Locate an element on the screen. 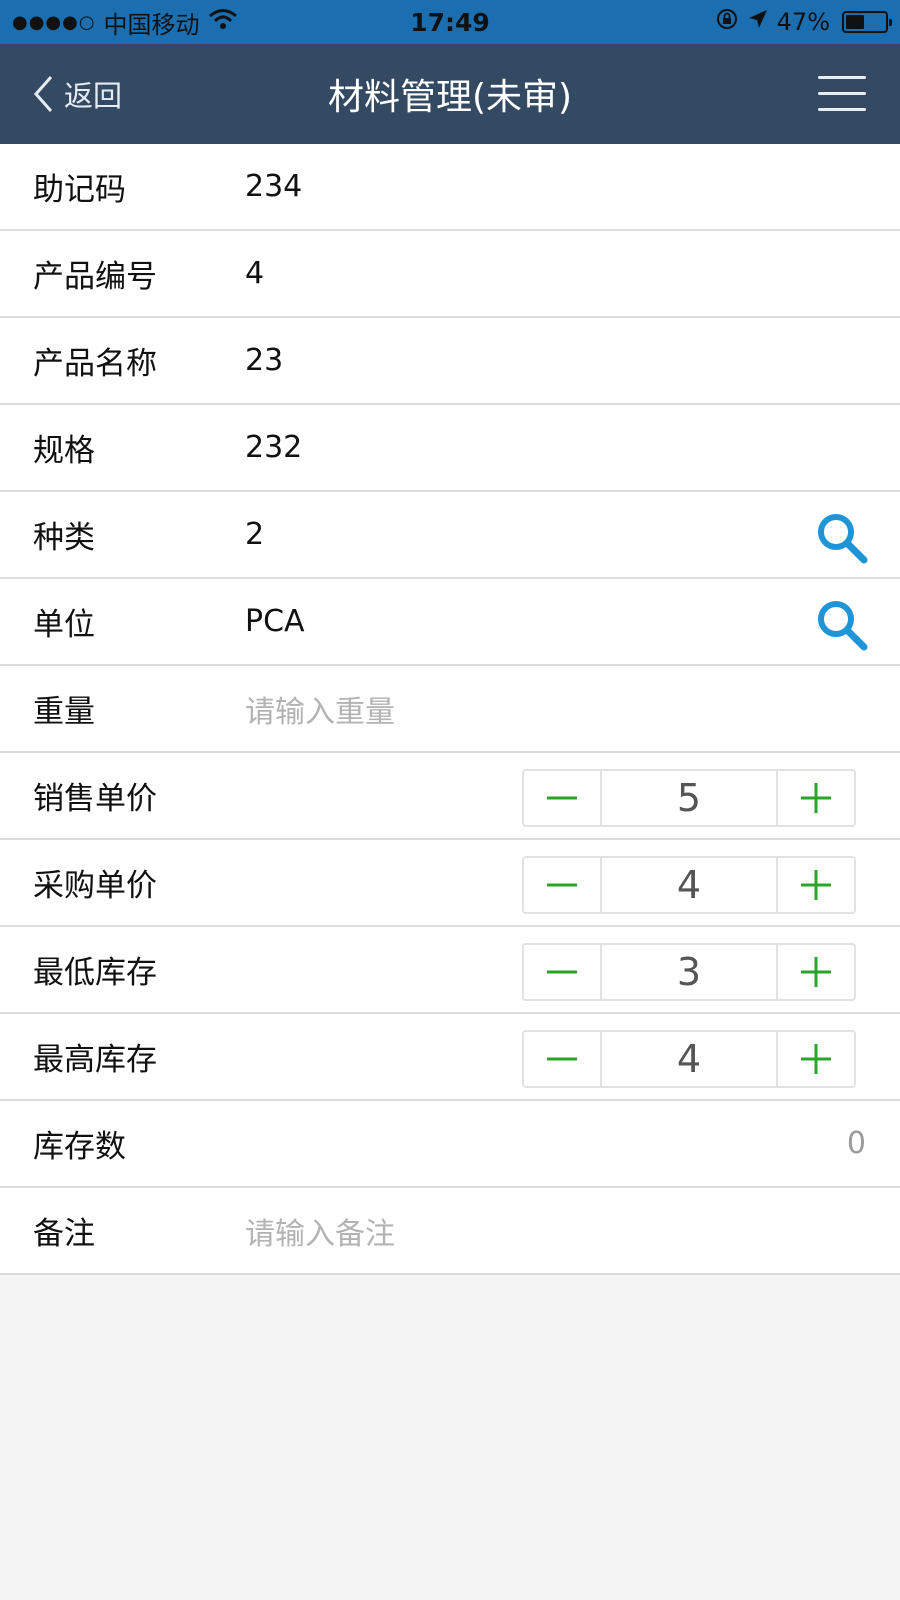  purchase-price-value: 4 is located at coordinates (689, 885).